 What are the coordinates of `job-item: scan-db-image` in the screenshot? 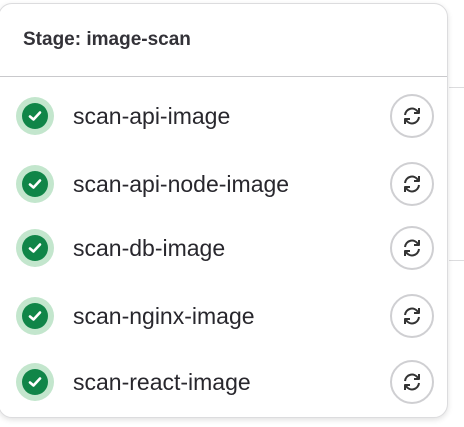 It's located at (223, 248).